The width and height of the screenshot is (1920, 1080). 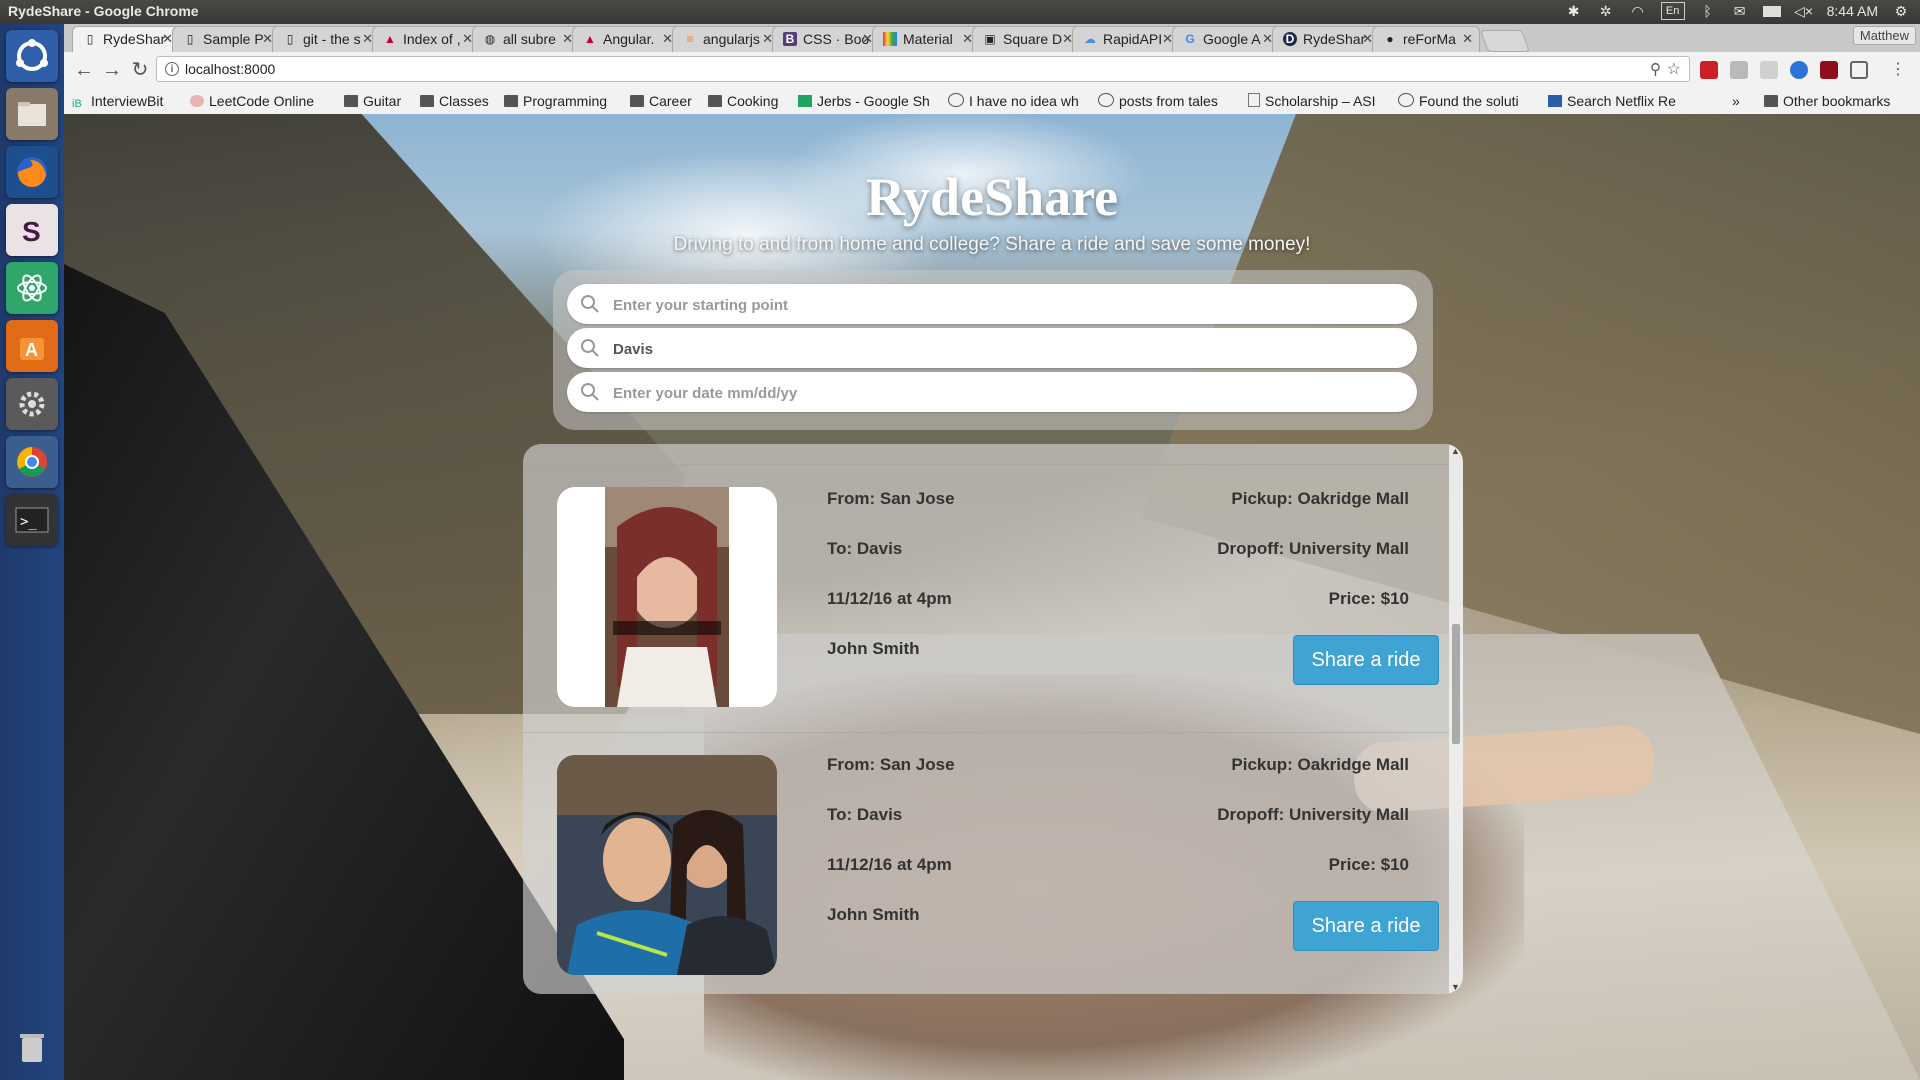 I want to click on bookmark-no-idea: I have no idea wh, so click(x=1013, y=101).